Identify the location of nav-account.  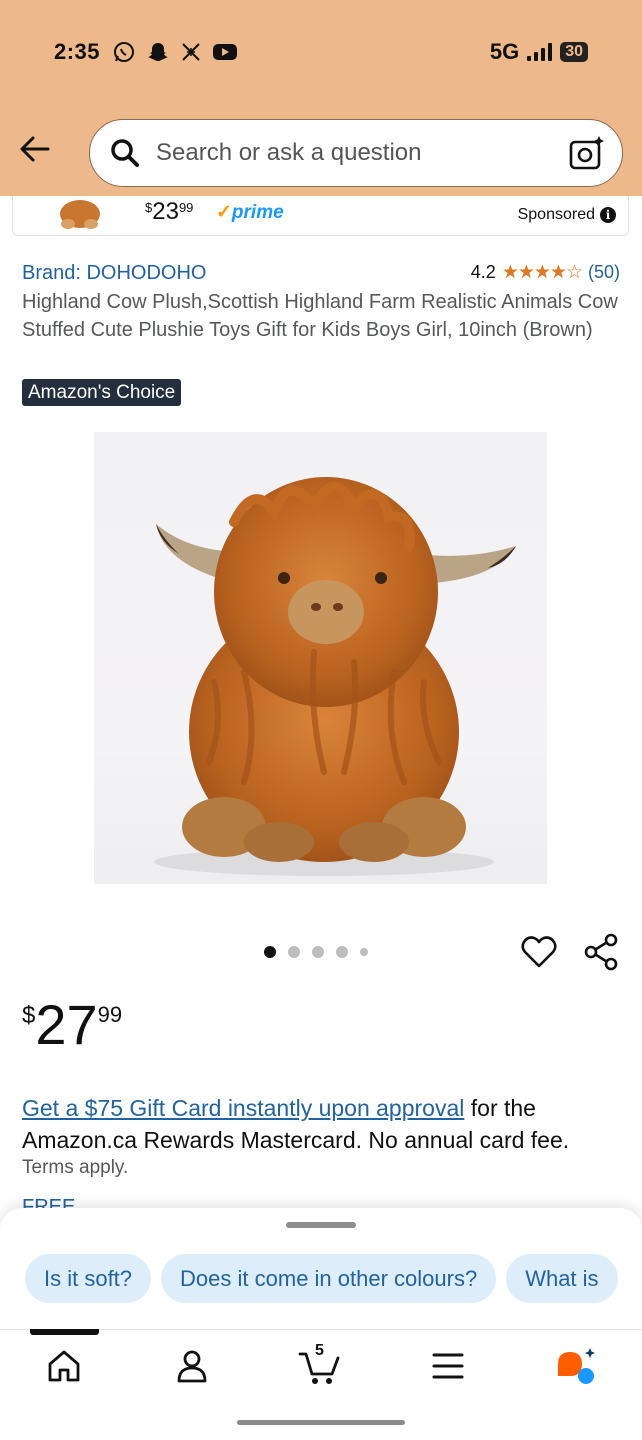
(192, 1366).